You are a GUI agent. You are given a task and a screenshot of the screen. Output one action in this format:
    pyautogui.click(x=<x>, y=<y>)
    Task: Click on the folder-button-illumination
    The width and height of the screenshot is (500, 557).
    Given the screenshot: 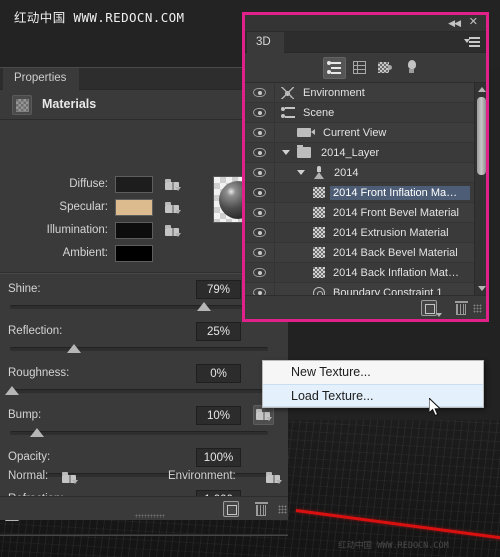 What is the action you would take?
    pyautogui.click(x=173, y=231)
    